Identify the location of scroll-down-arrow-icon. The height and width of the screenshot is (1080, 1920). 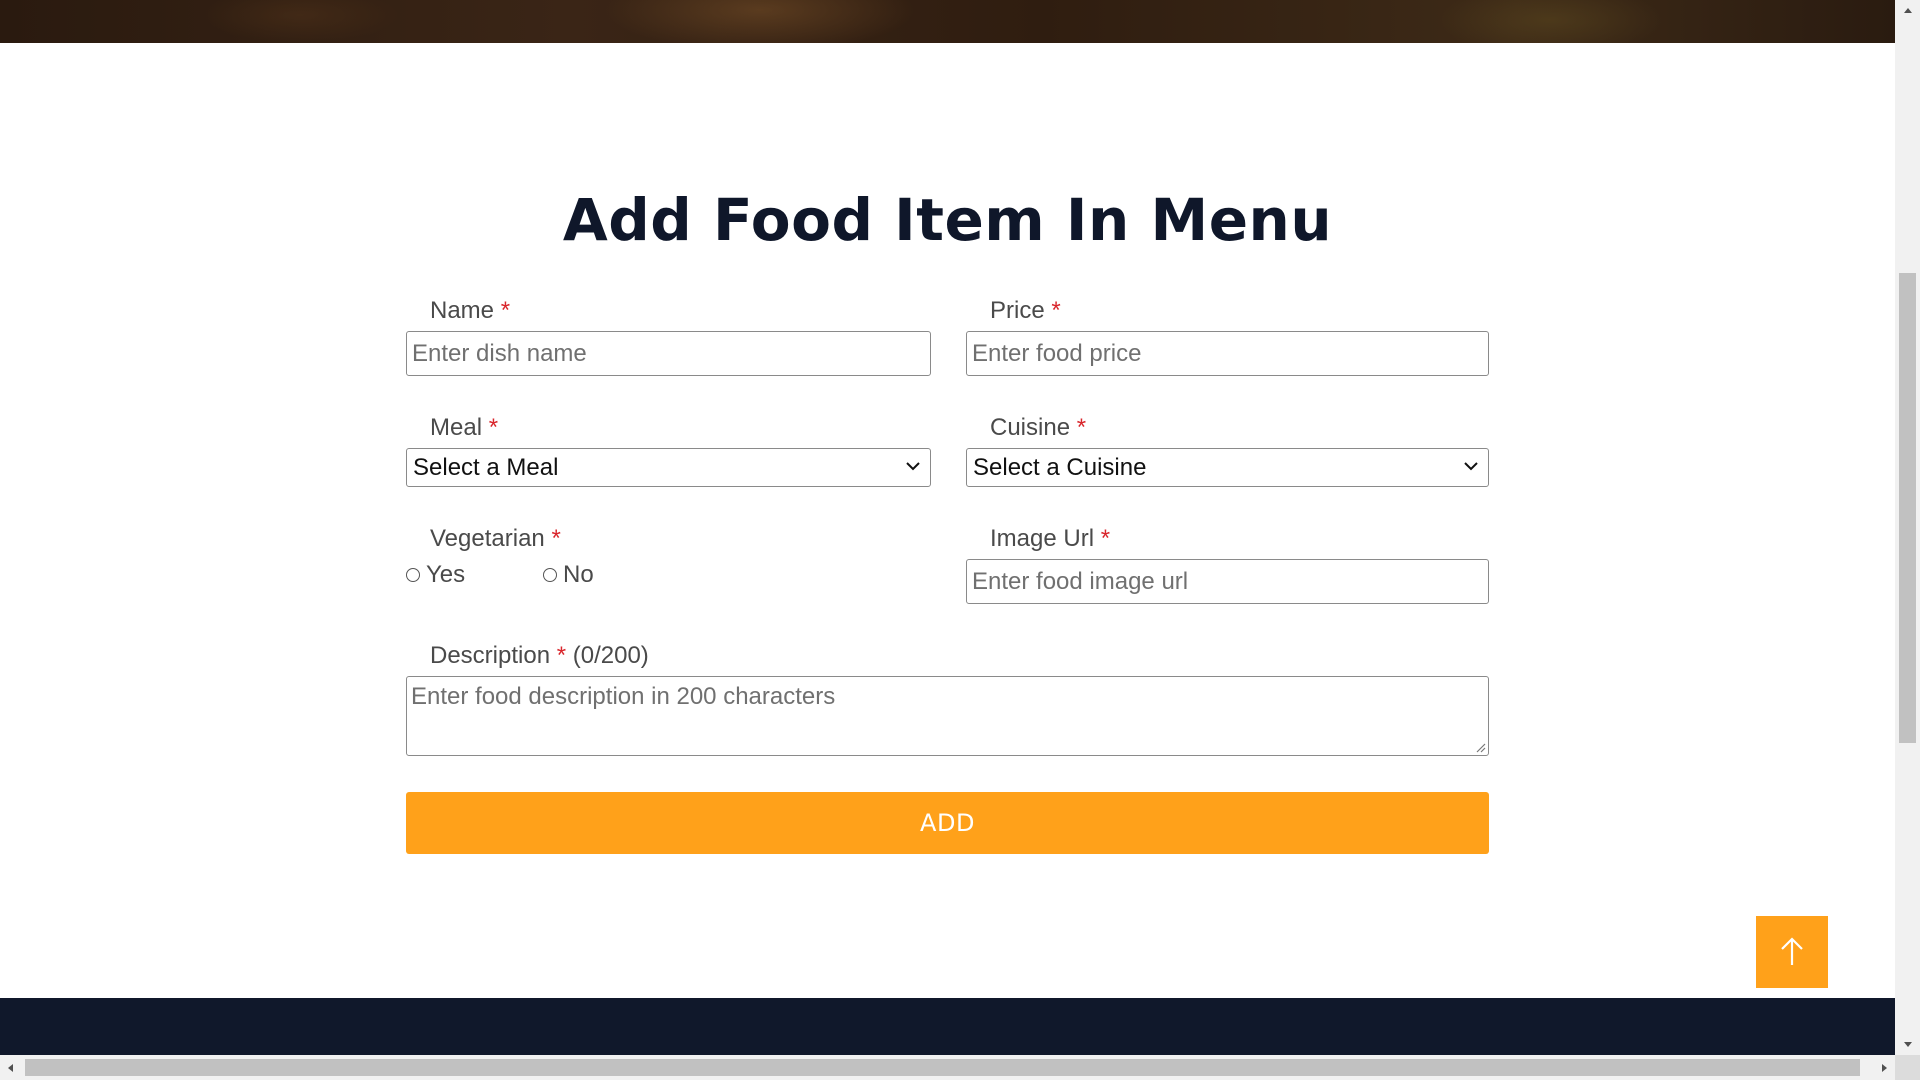
(1907, 1045).